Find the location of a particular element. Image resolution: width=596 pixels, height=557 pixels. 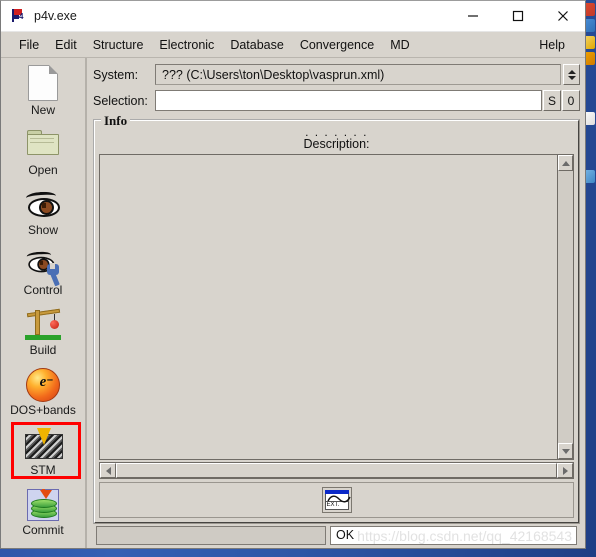

description-vscrollbar is located at coordinates (565, 307).